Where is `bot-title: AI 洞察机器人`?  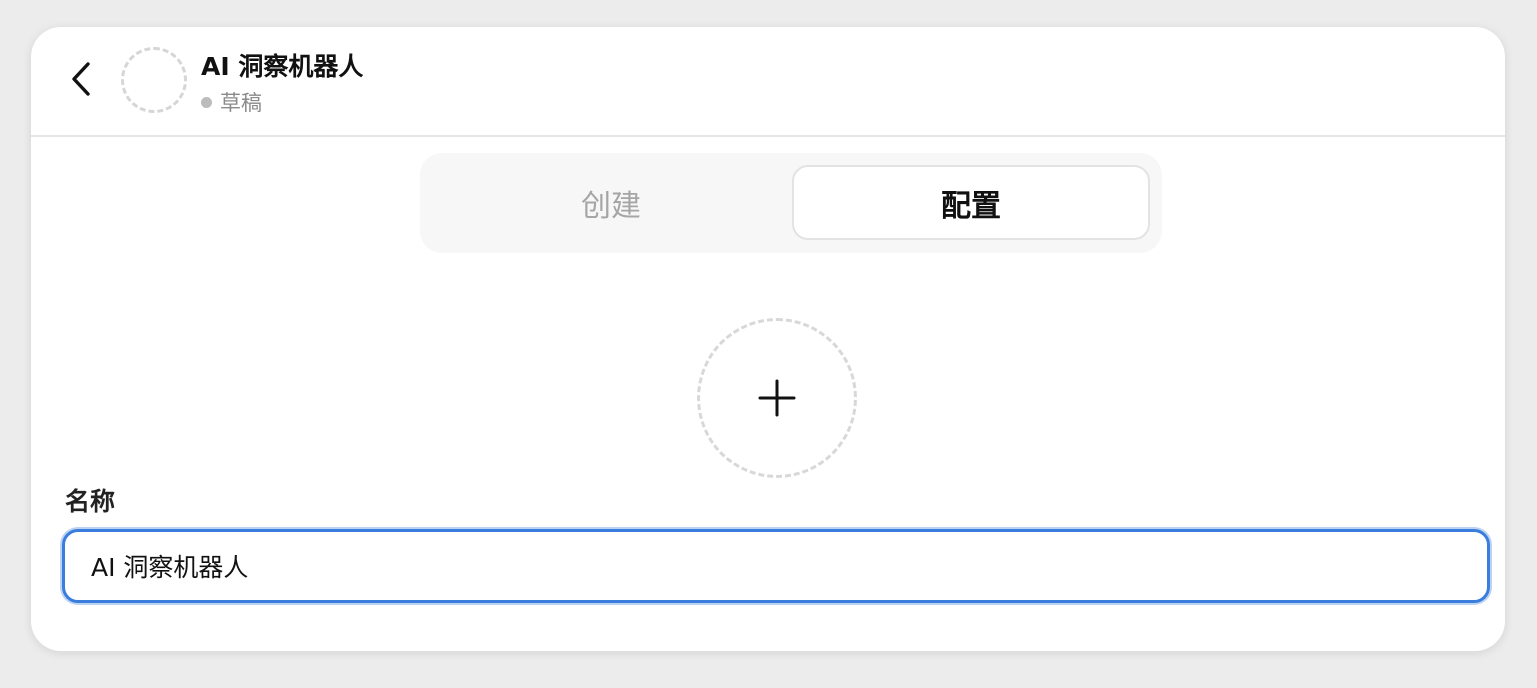 bot-title: AI 洞察机器人 is located at coordinates (282, 66).